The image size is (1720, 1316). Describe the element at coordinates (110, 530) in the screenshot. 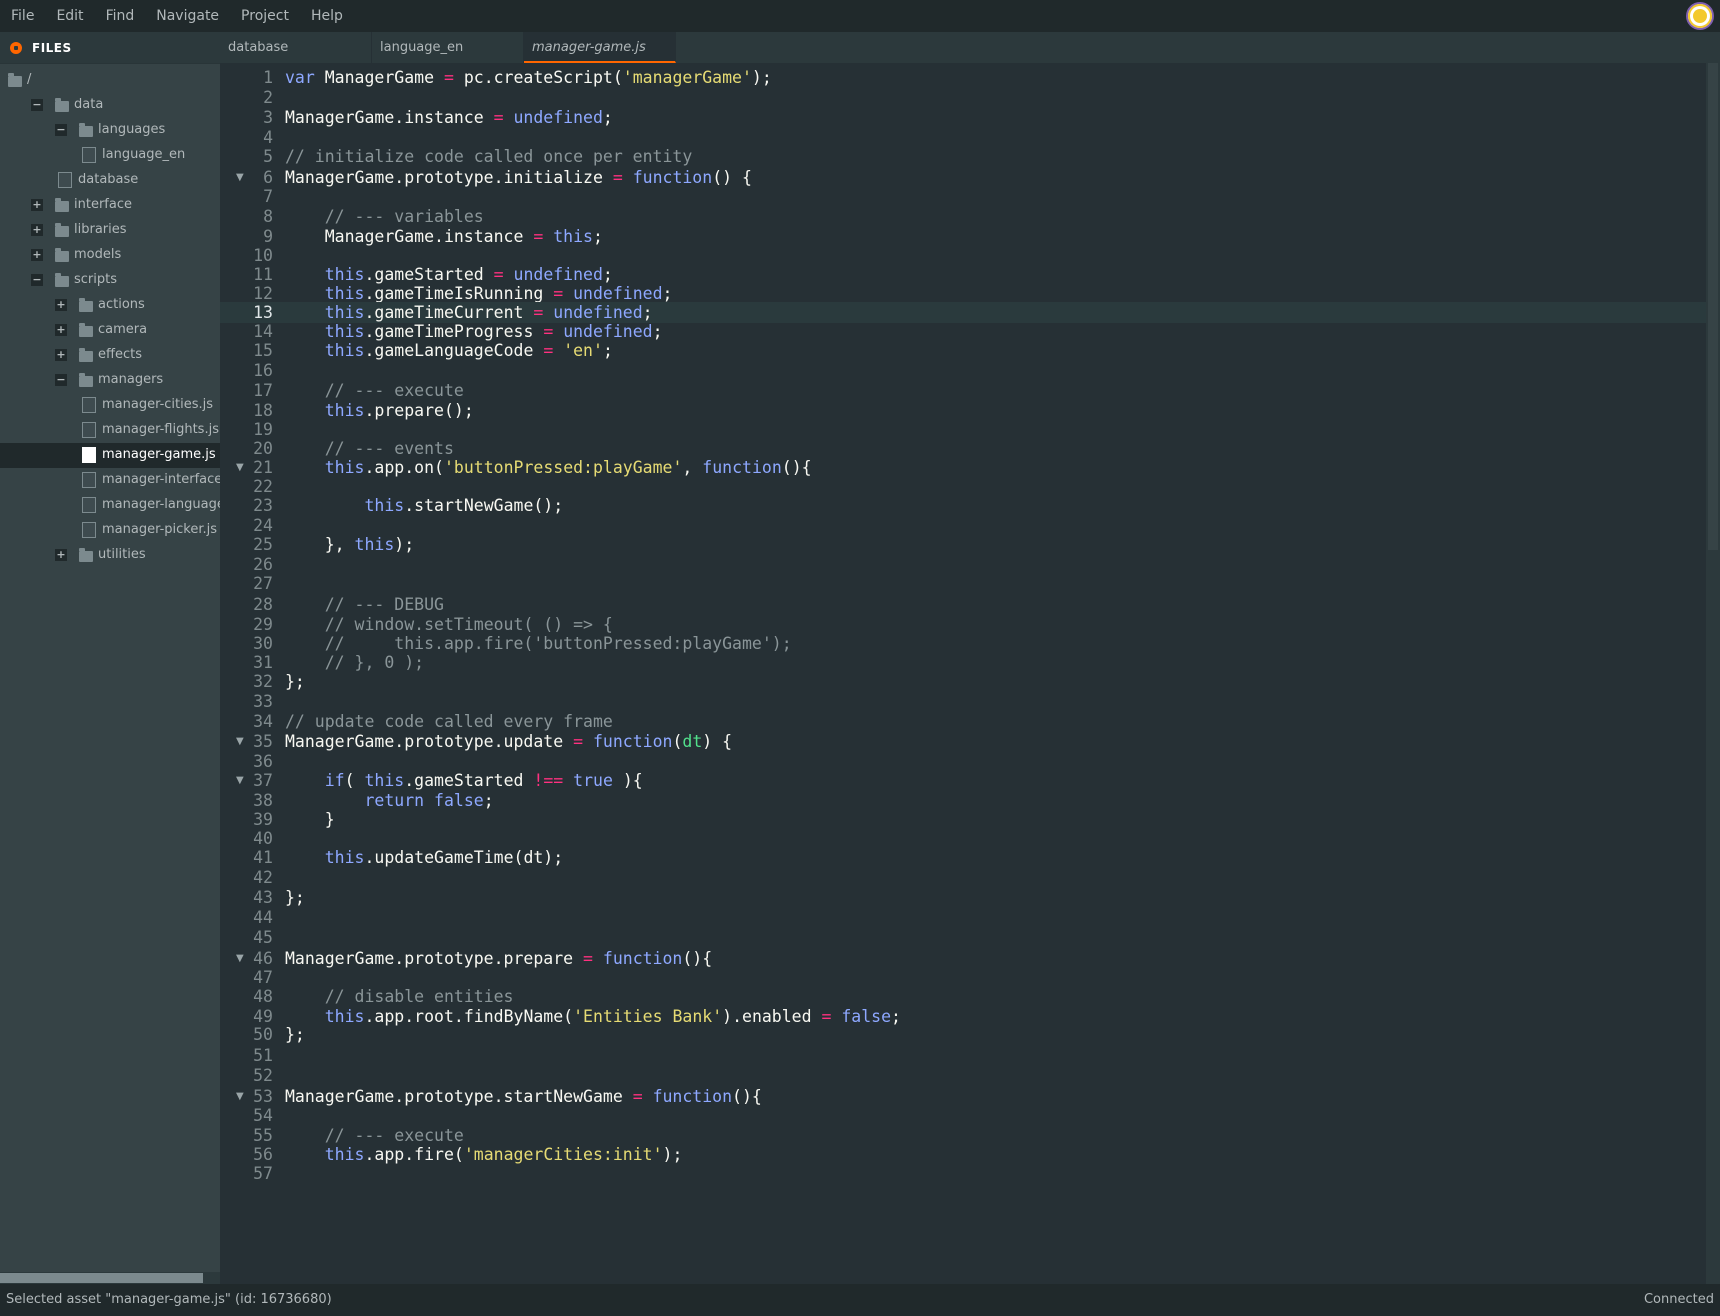

I see `tree-item-manager-picker-js: manager-picker.js` at that location.